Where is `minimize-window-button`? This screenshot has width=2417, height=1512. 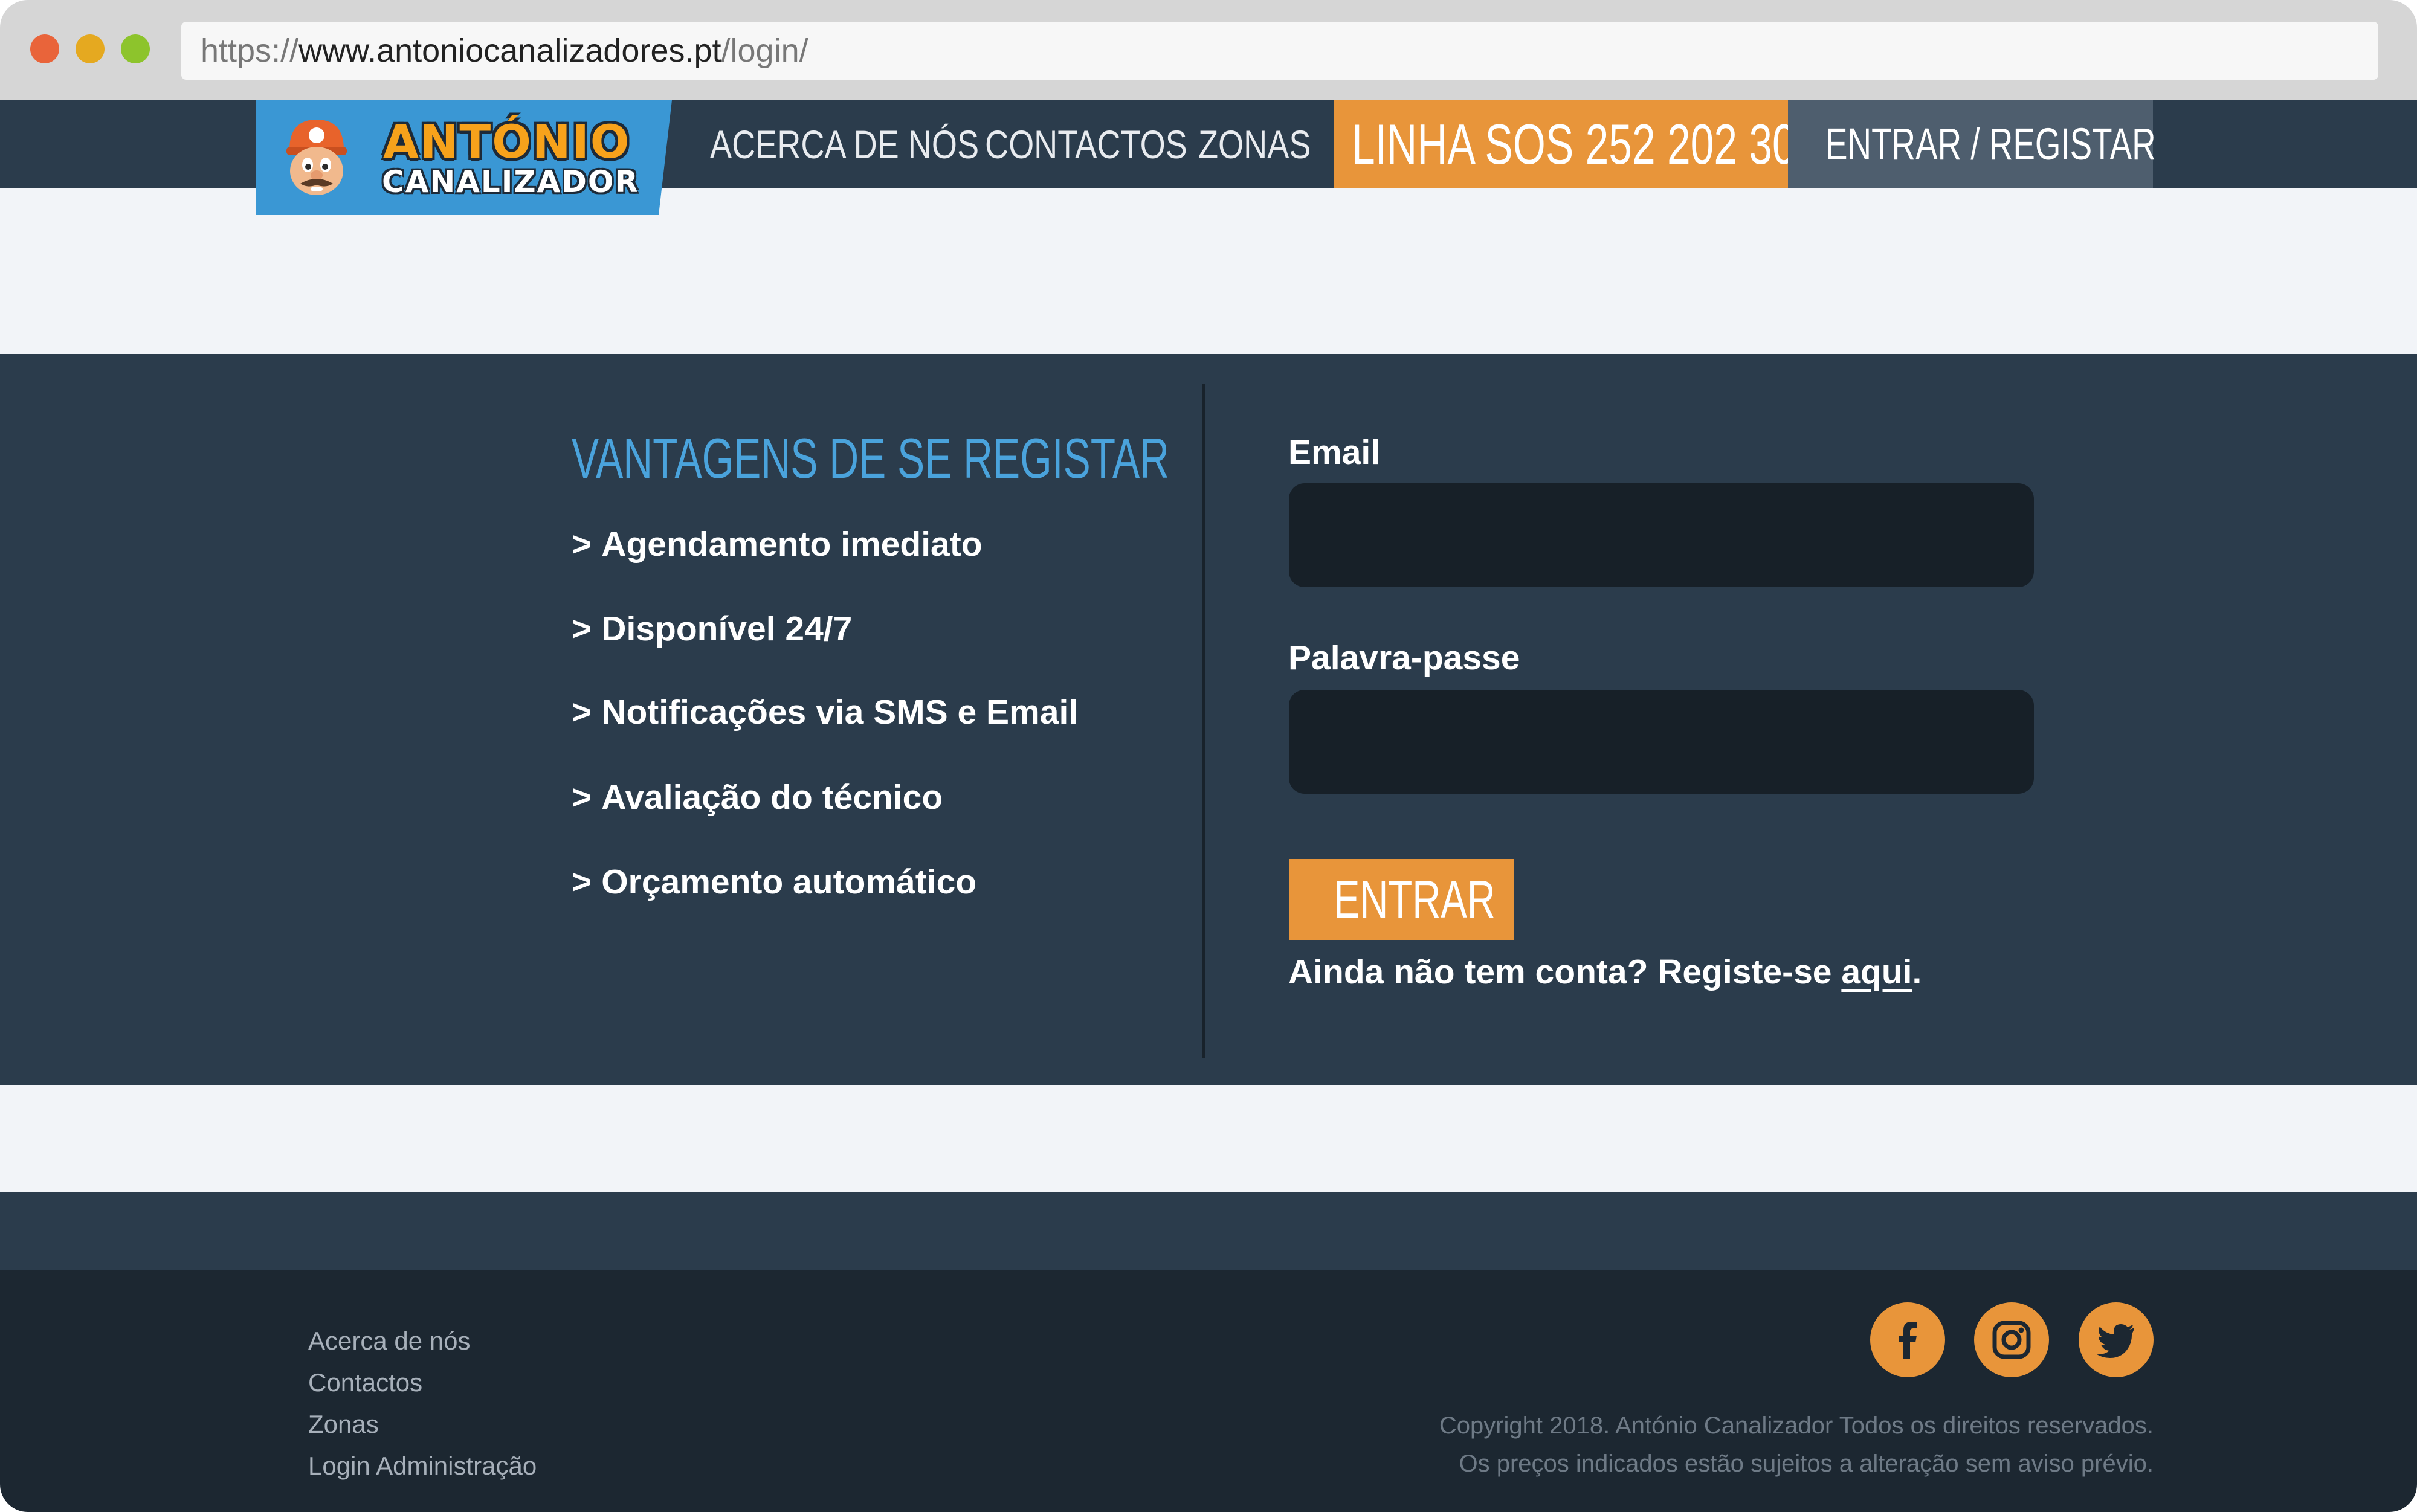 minimize-window-button is located at coordinates (90, 48).